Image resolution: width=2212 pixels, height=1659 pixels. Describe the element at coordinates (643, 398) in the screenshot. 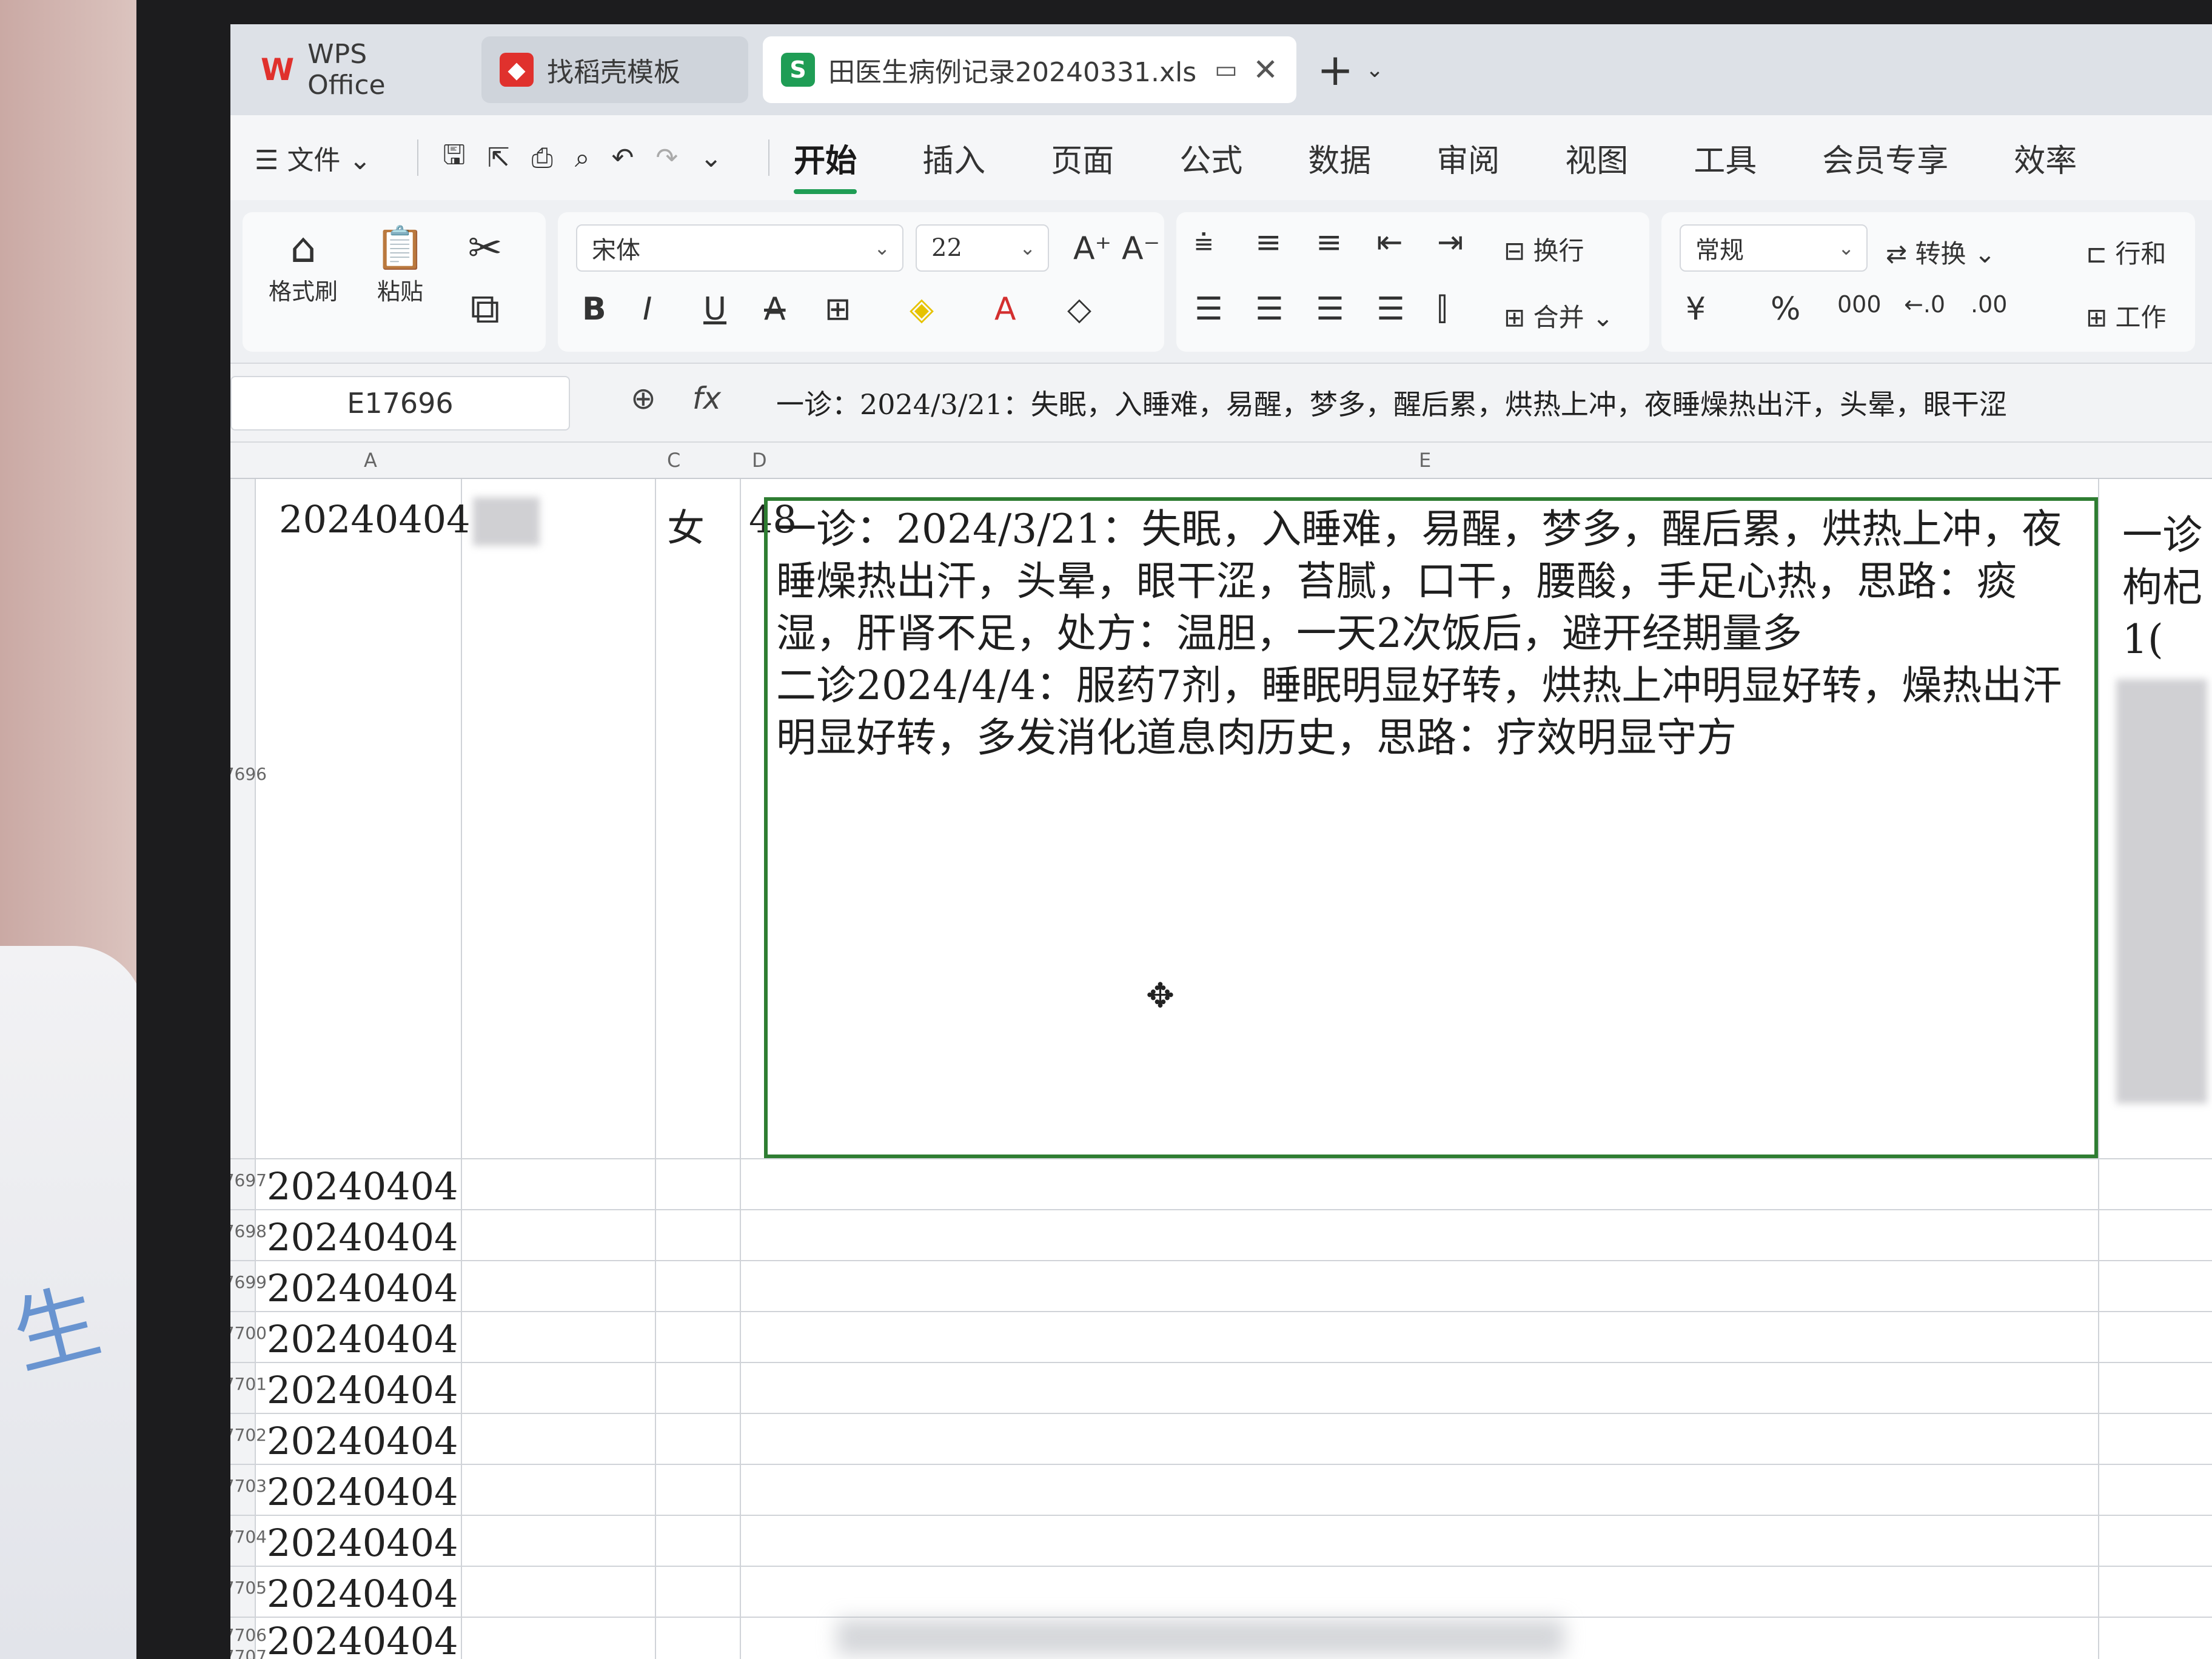

I see `zoom-icon: ⊕` at that location.